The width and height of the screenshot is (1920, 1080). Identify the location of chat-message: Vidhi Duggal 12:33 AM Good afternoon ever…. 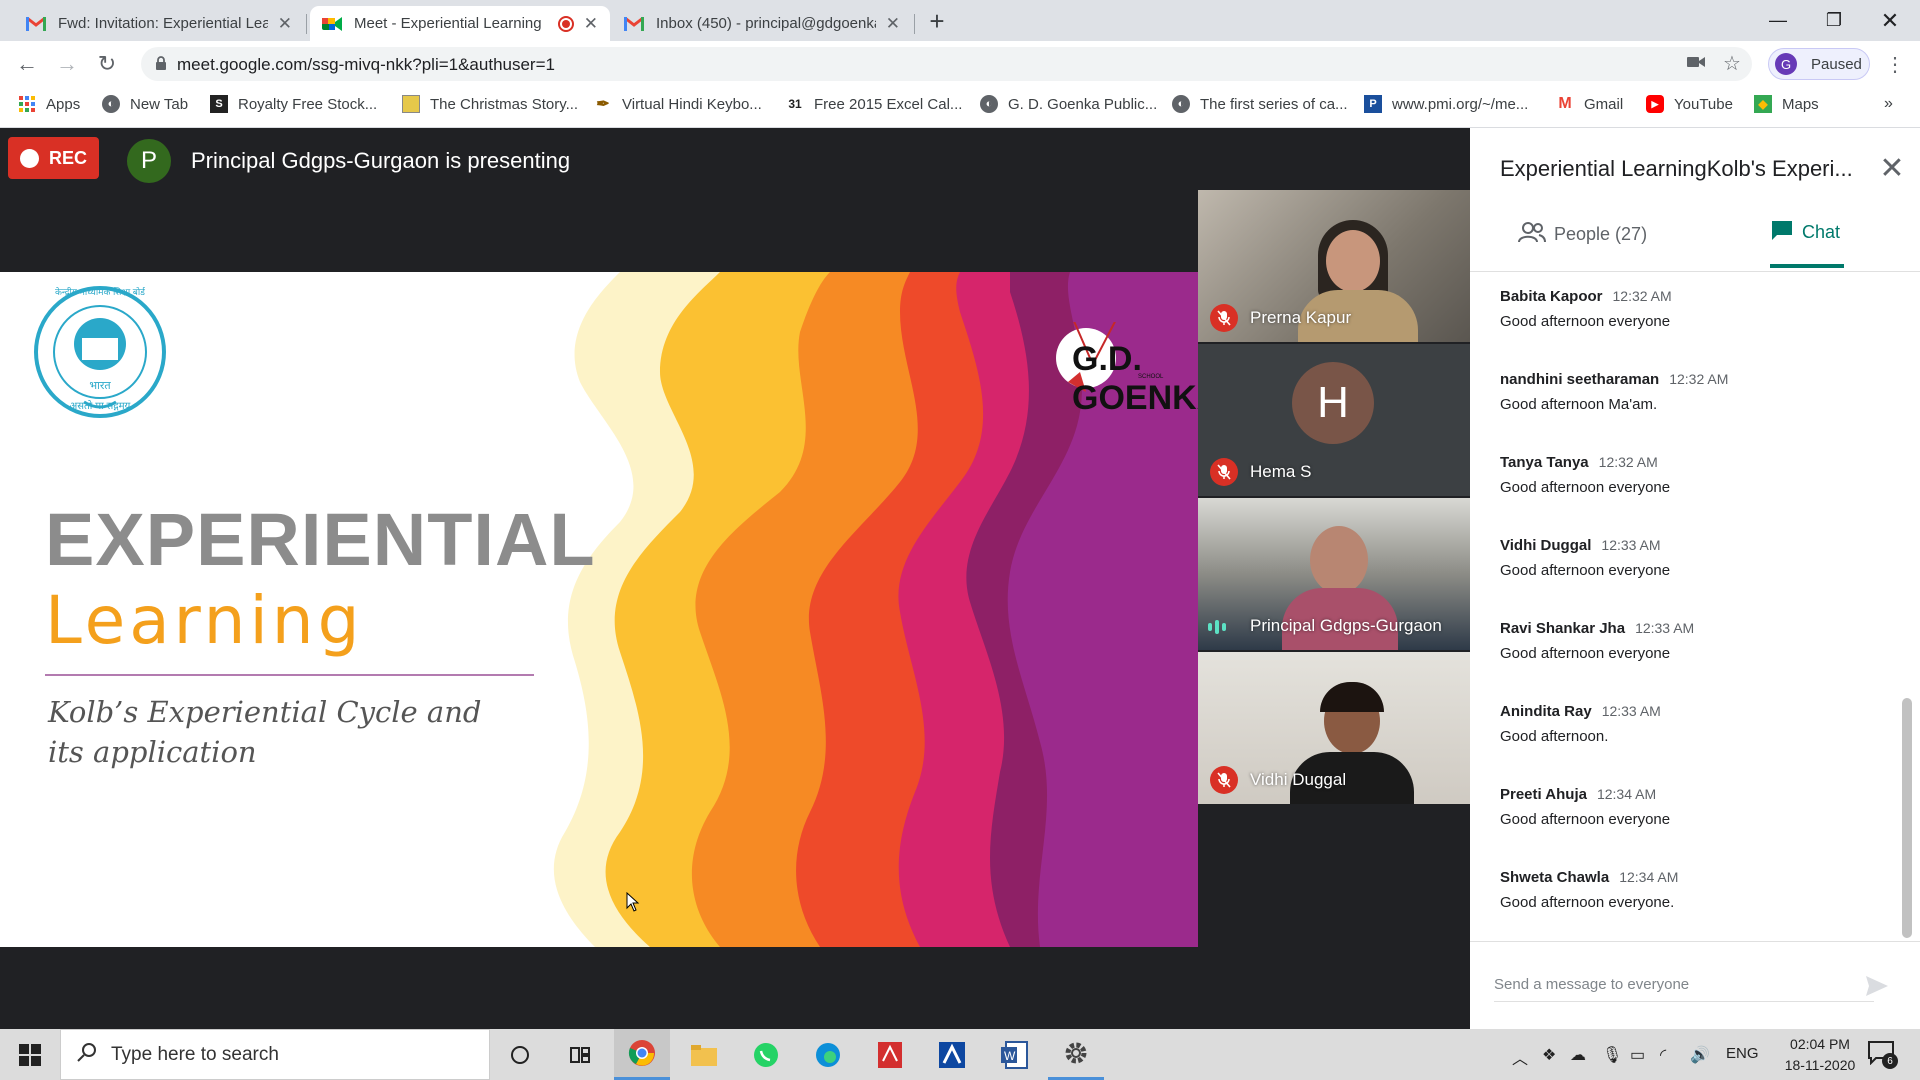
(1585, 558).